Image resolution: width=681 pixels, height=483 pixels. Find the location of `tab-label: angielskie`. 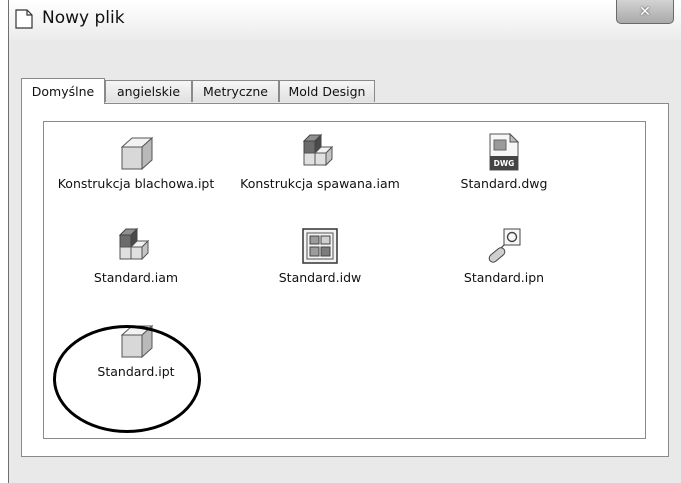

tab-label: angielskie is located at coordinates (148, 91).